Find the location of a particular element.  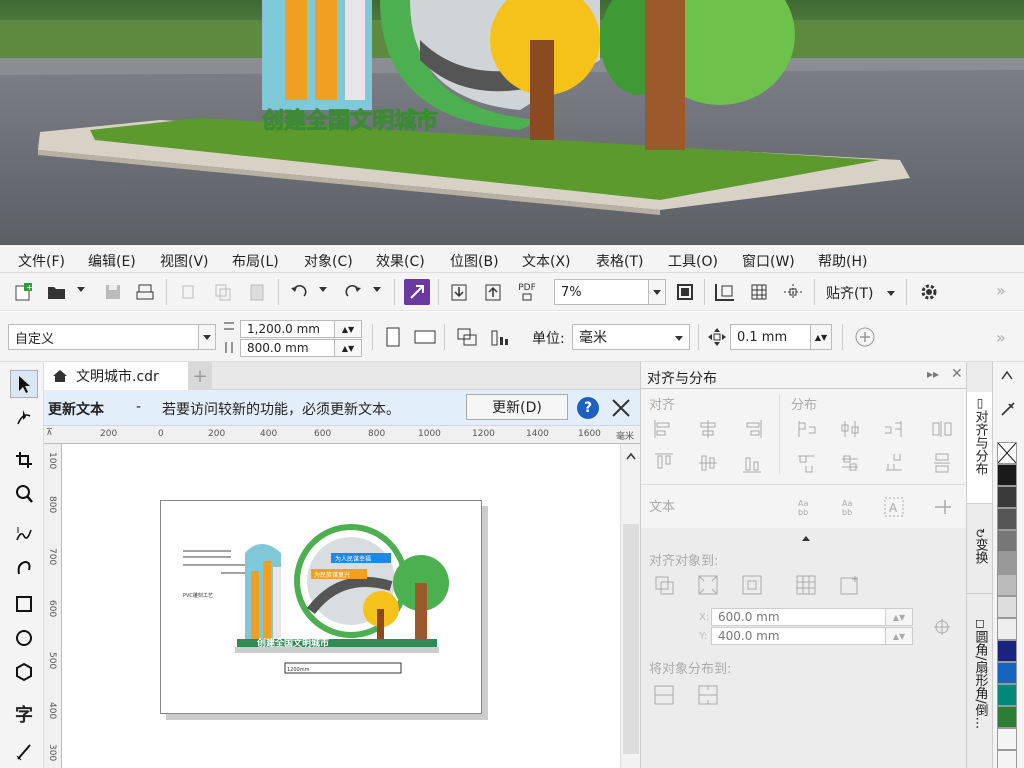

document-tab: 文明城市.cdr is located at coordinates (116, 376).